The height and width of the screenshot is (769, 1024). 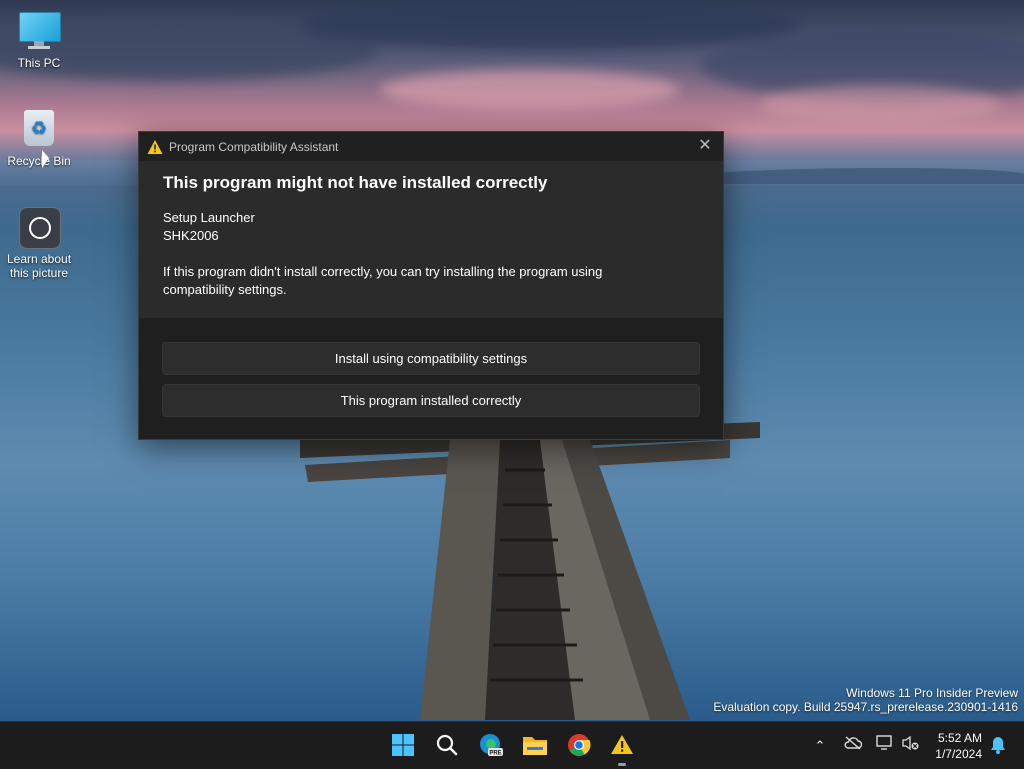 I want to click on chrome-icon, so click(x=579, y=745).